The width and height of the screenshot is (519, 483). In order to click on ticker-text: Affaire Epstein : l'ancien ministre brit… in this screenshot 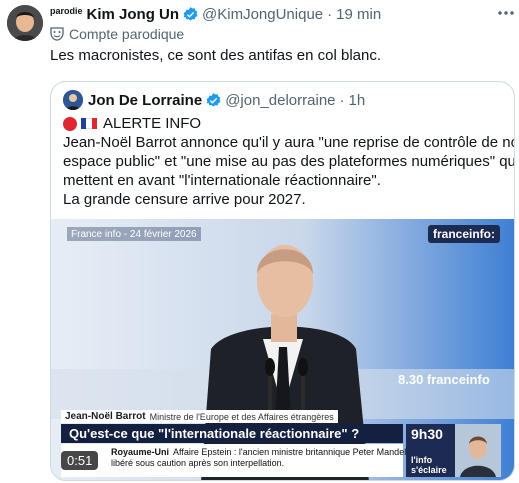, I will do `click(297, 452)`.